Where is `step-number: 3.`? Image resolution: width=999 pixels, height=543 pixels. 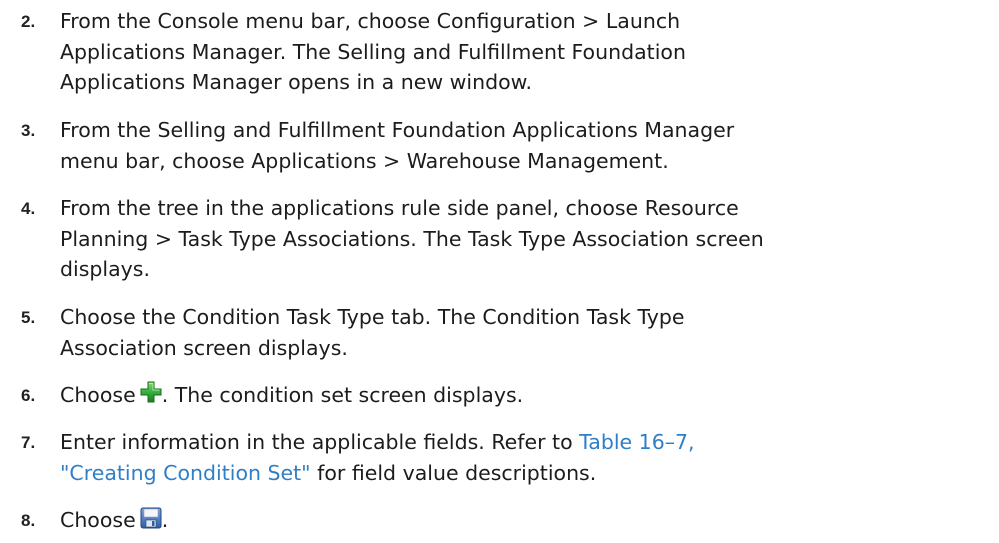
step-number: 3. is located at coordinates (28, 130).